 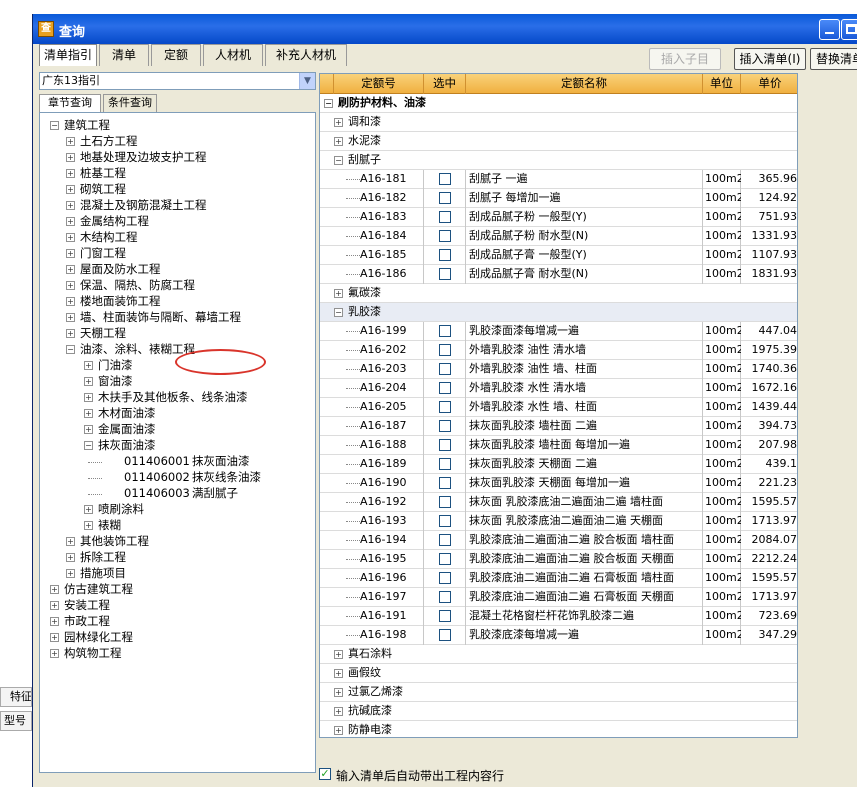 What do you see at coordinates (177, 493) in the screenshot?
I see `tree-item: 011406003 满刮腻子` at bounding box center [177, 493].